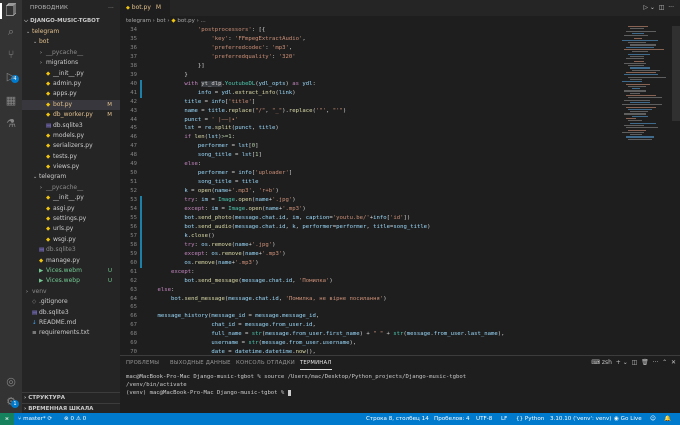 The height and width of the screenshot is (425, 680). I want to click on notifications-bell-icon: 🔔, so click(667, 419).